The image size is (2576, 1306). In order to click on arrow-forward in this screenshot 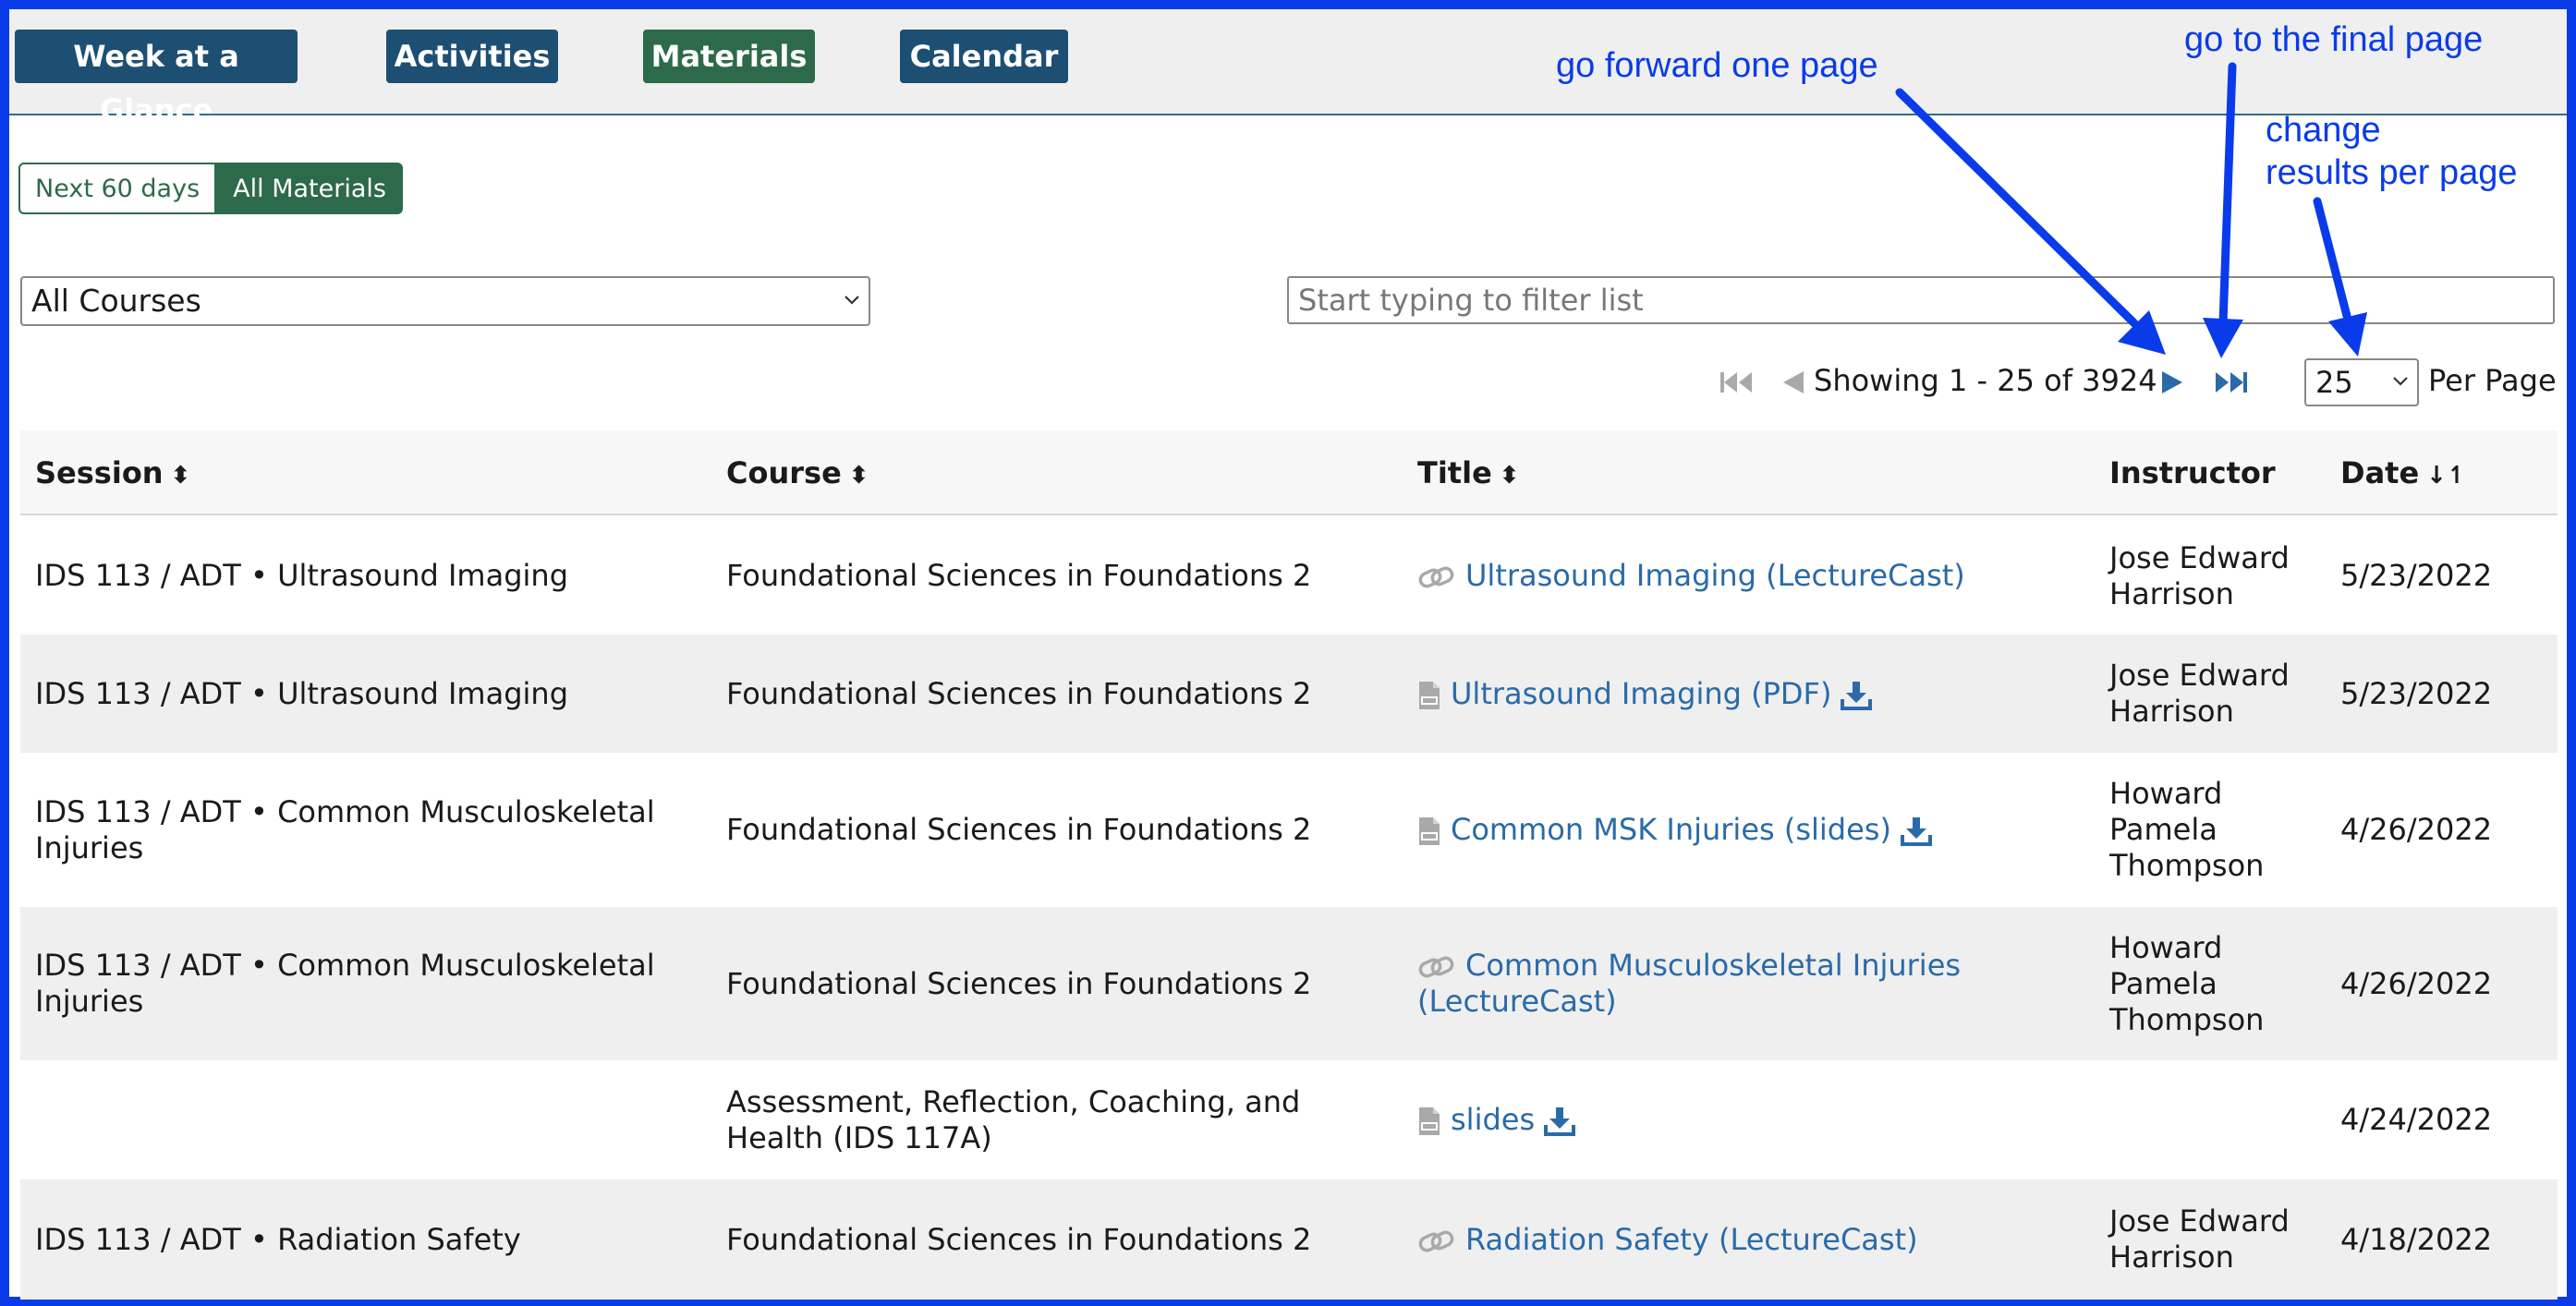, I will do `click(2017, 208)`.